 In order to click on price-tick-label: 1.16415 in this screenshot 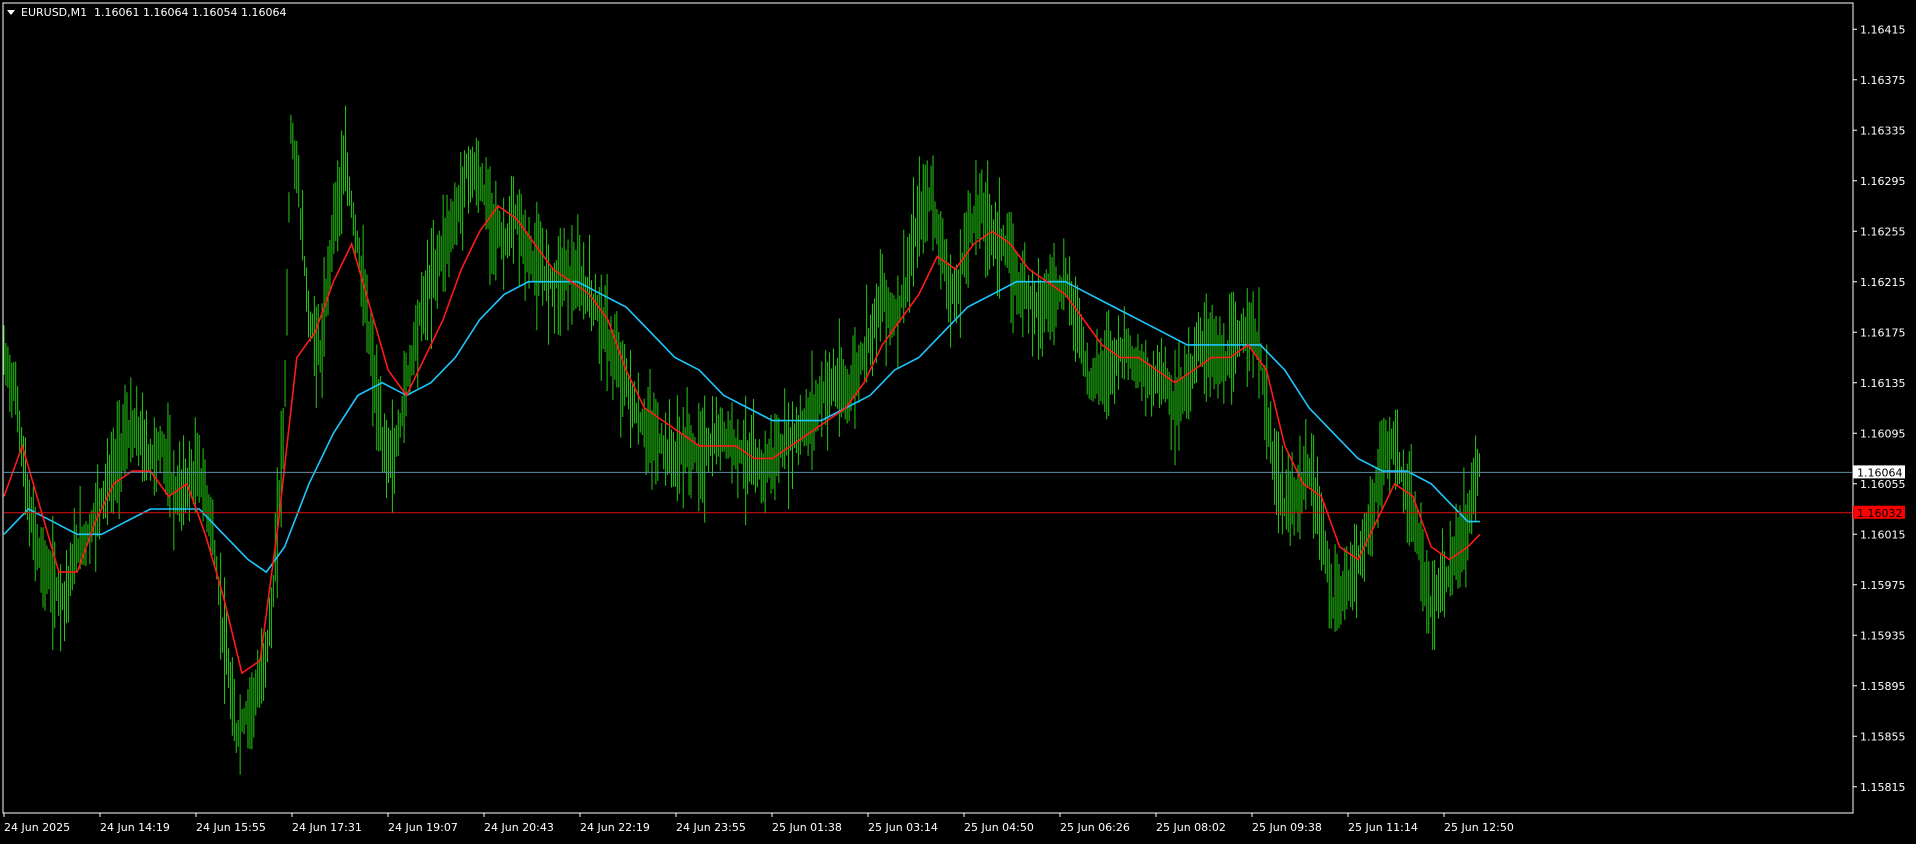, I will do `click(1883, 29)`.